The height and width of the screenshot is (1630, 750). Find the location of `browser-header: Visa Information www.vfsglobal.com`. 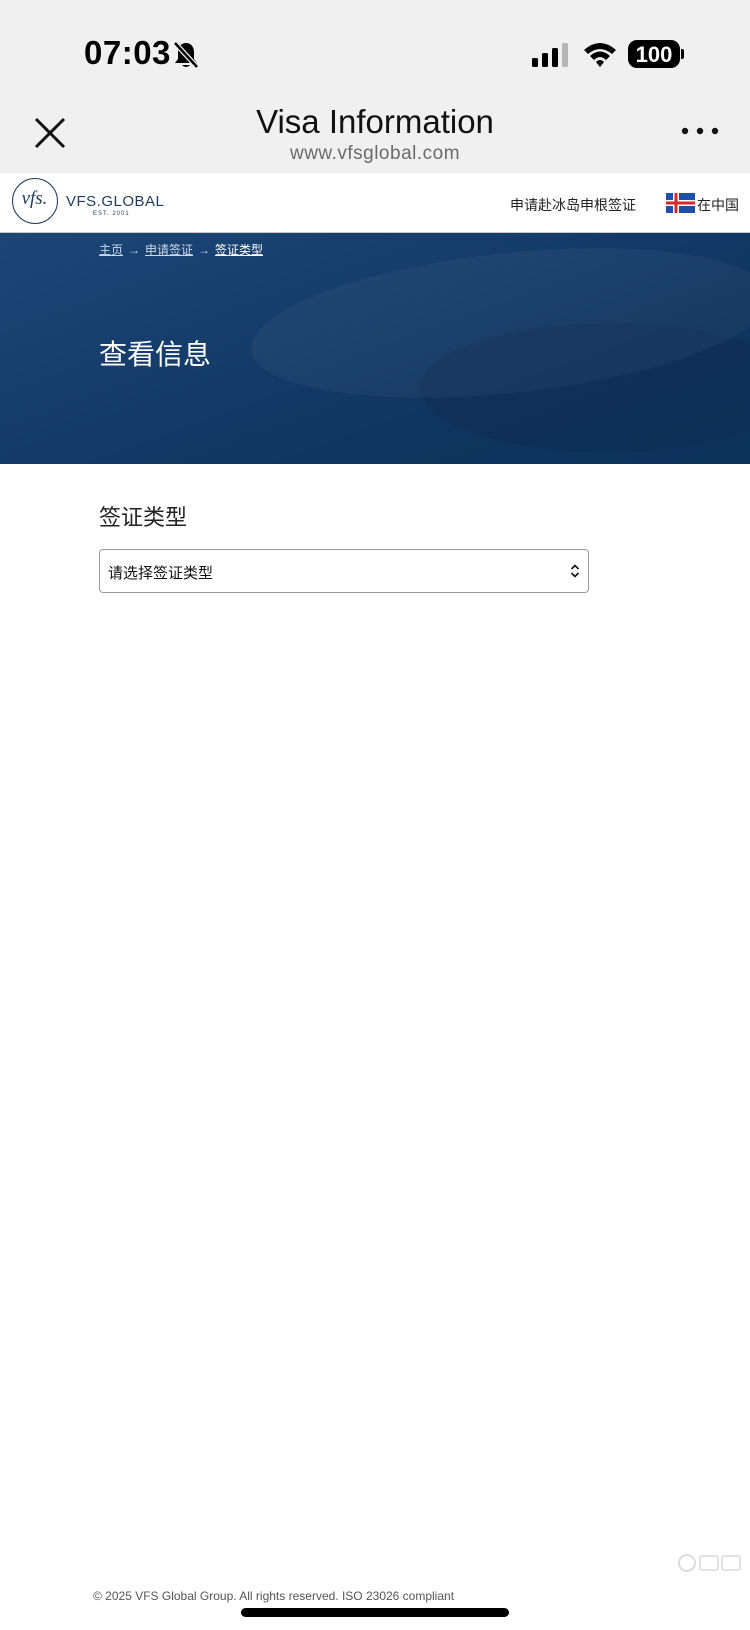

browser-header: Visa Information www.vfsglobal.com is located at coordinates (375, 134).